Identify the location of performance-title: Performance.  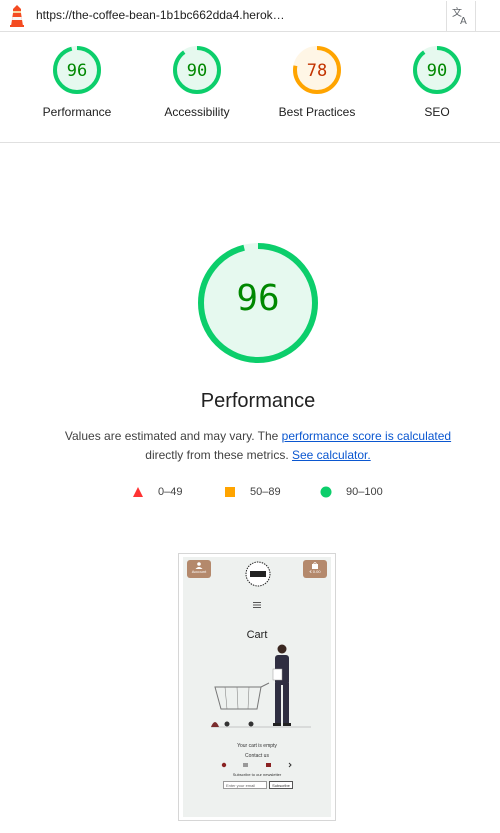
(258, 401).